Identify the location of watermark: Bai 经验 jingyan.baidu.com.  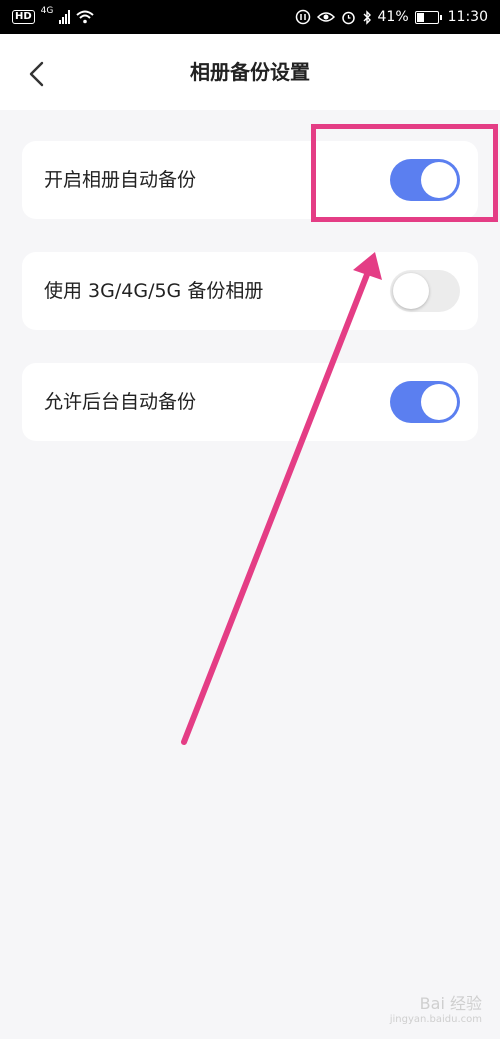
(436, 1007).